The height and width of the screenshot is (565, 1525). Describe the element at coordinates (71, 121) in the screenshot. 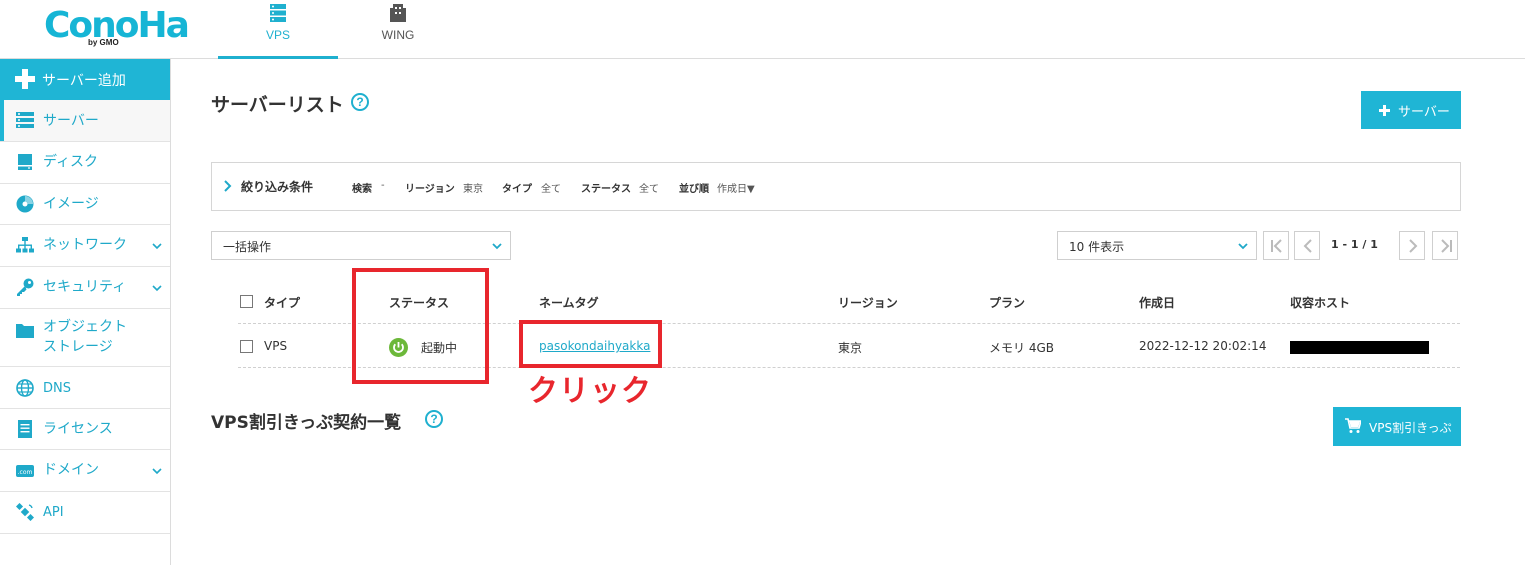

I see `sidebar-item-label: サーバー` at that location.